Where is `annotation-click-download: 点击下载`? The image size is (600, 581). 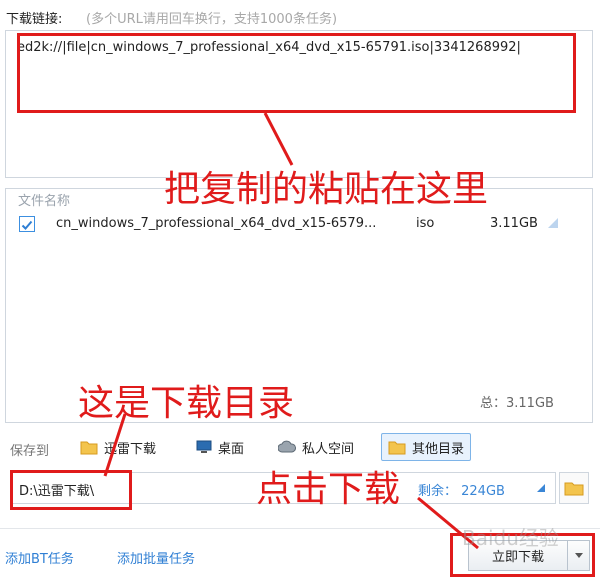 annotation-click-download: 点击下载 is located at coordinates (328, 489).